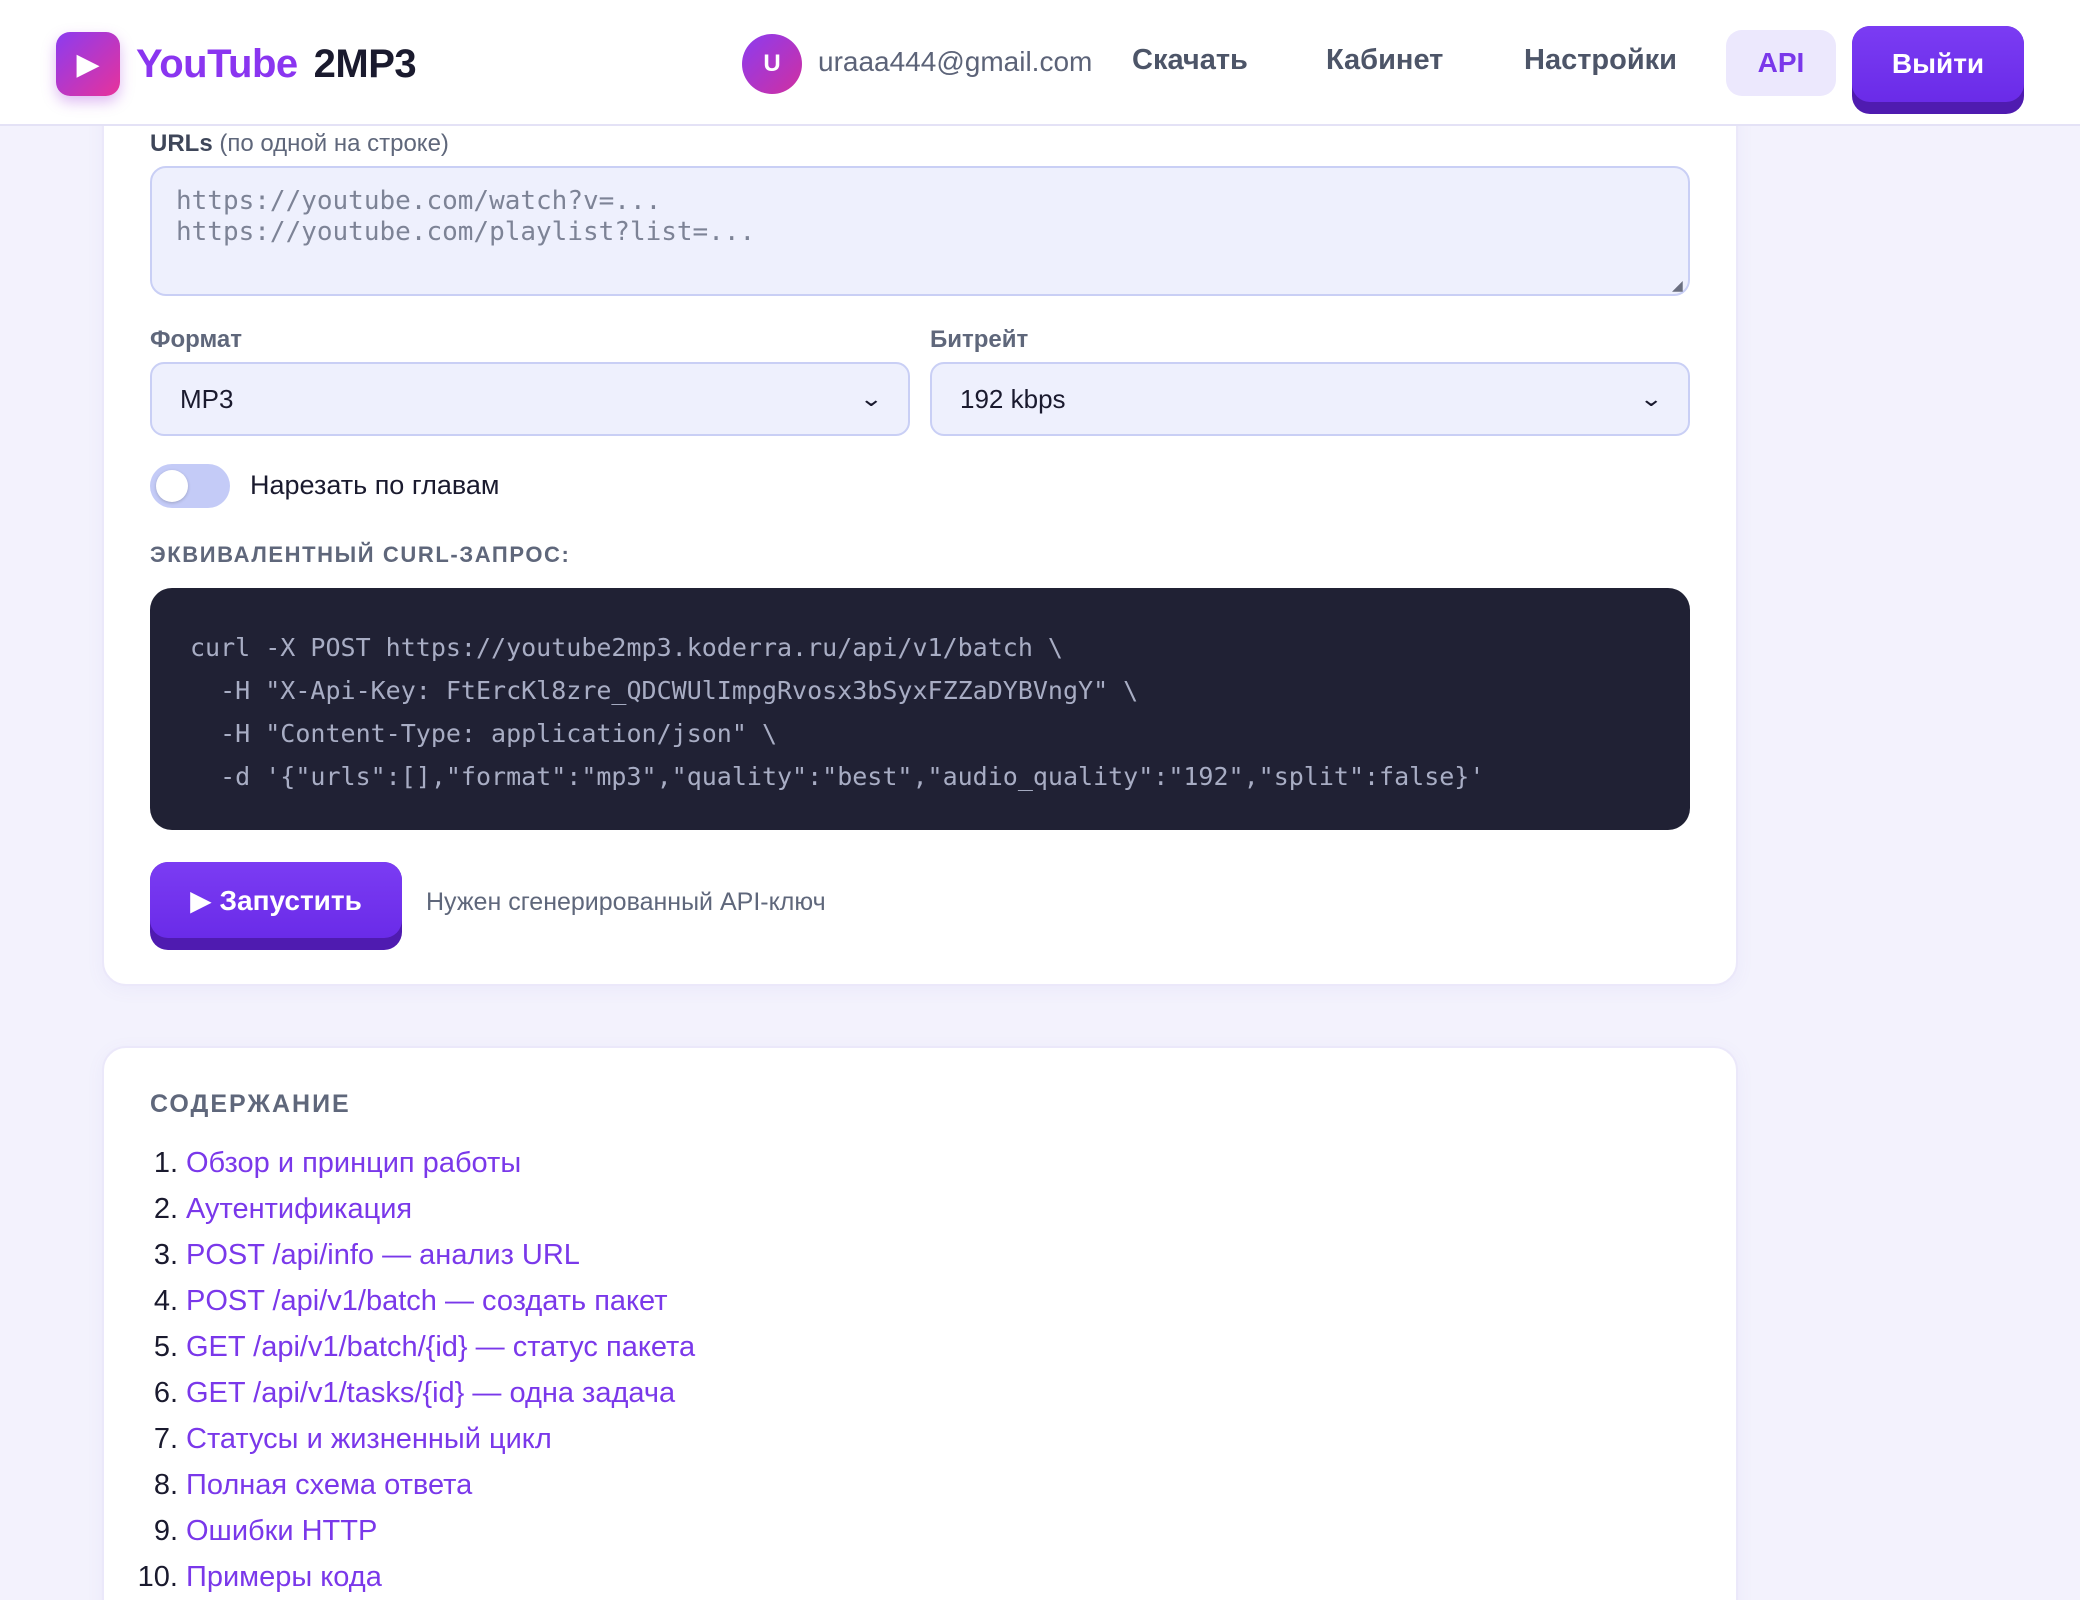  What do you see at coordinates (1384, 60) in the screenshot?
I see `nav-cabinet: Кабинет` at bounding box center [1384, 60].